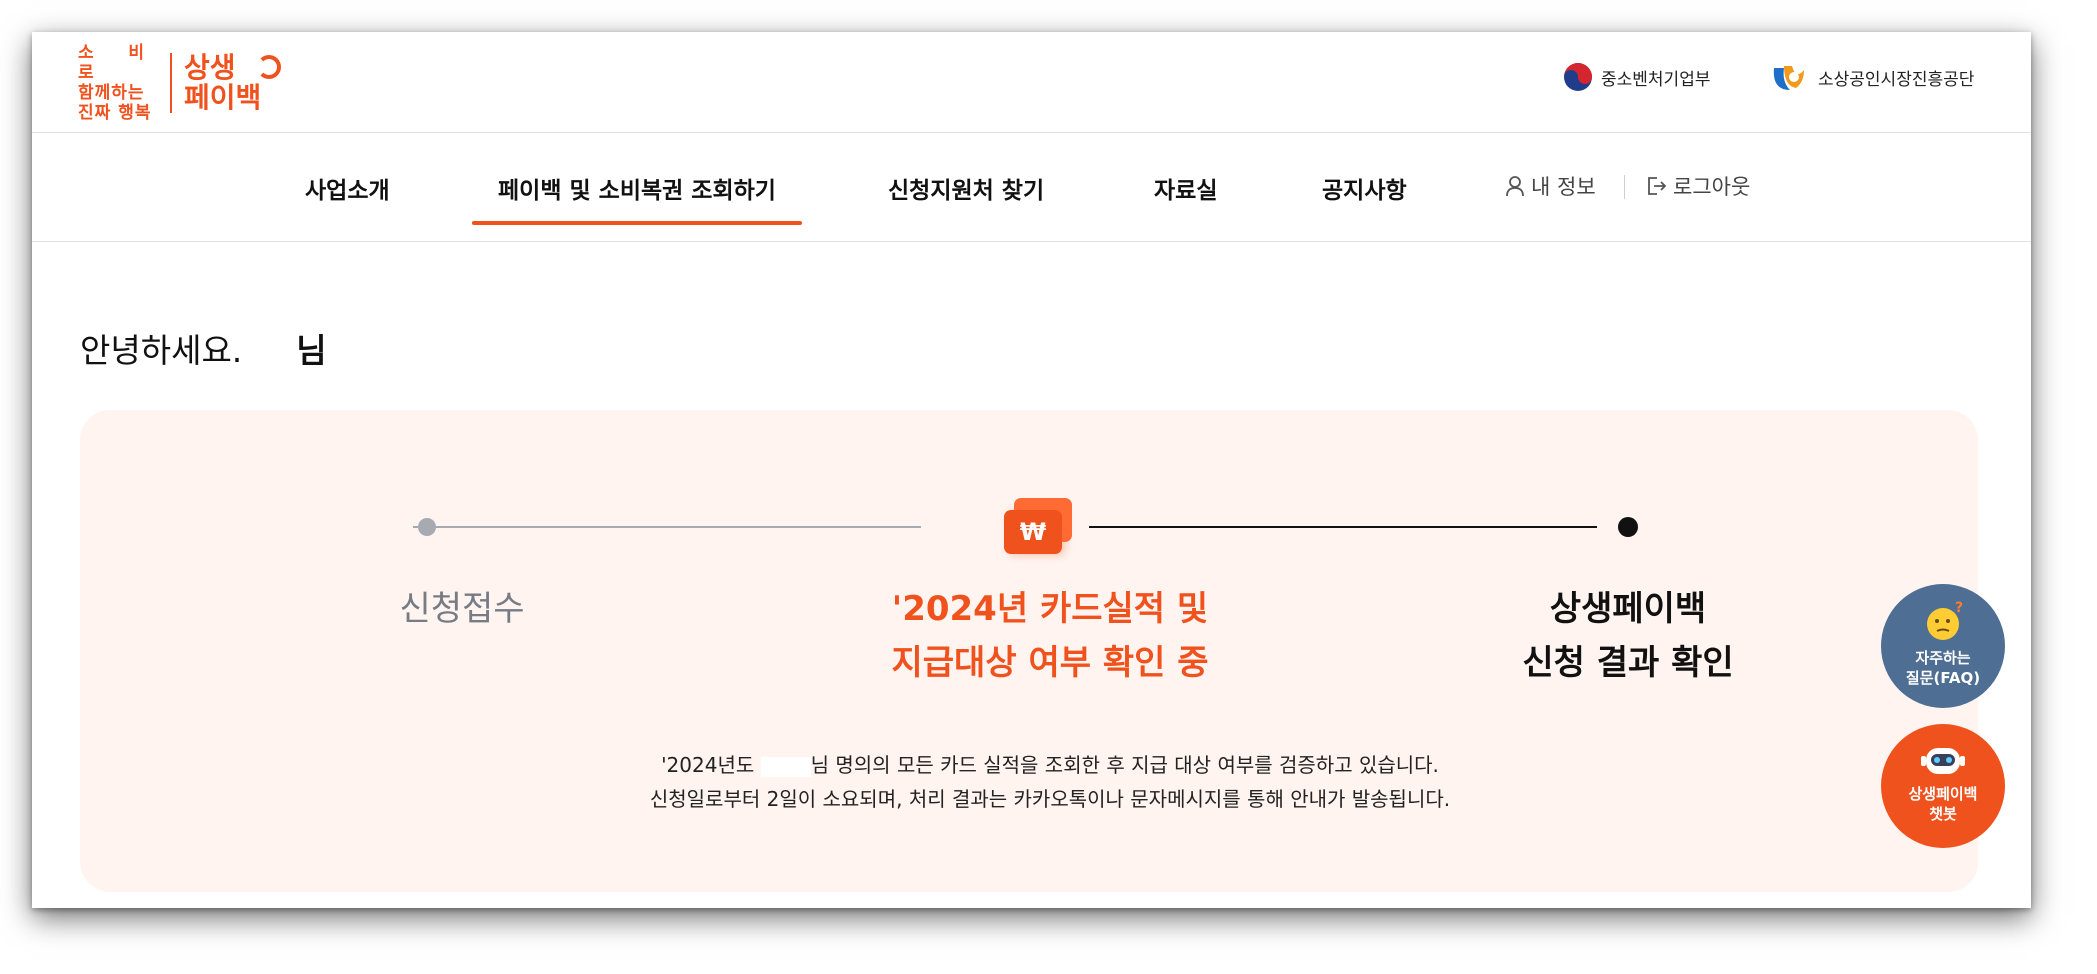 This screenshot has width=2097, height=974. What do you see at coordinates (667, 527) in the screenshot?
I see `progress-line-done` at bounding box center [667, 527].